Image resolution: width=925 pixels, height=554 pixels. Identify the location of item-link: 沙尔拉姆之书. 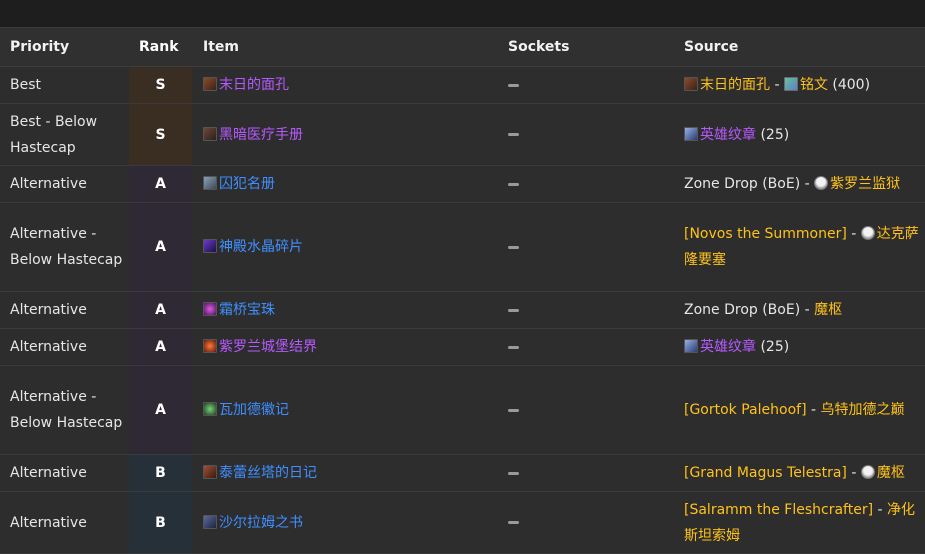
(261, 523).